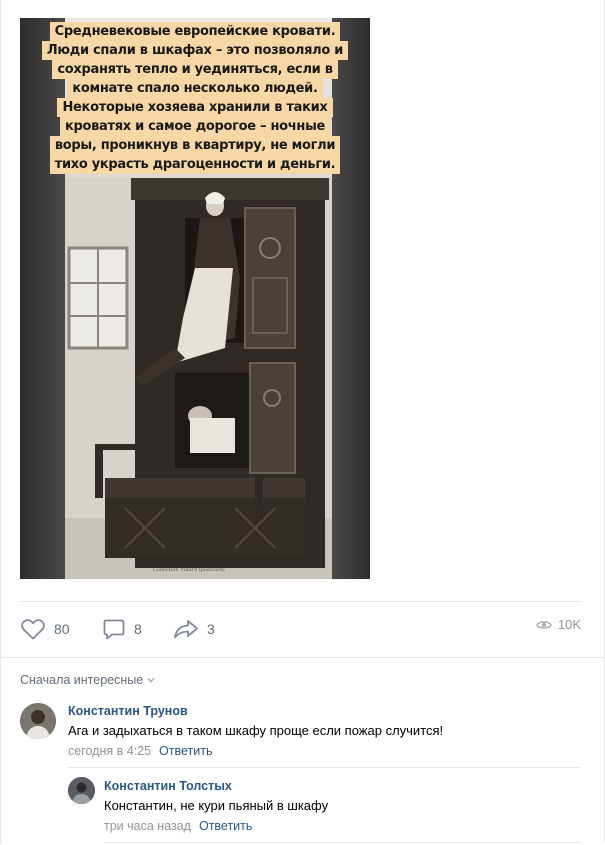 Image resolution: width=605 pixels, height=845 pixels. Describe the element at coordinates (195, 88) in the screenshot. I see `caption-line: комнате спало несколько людей.` at that location.